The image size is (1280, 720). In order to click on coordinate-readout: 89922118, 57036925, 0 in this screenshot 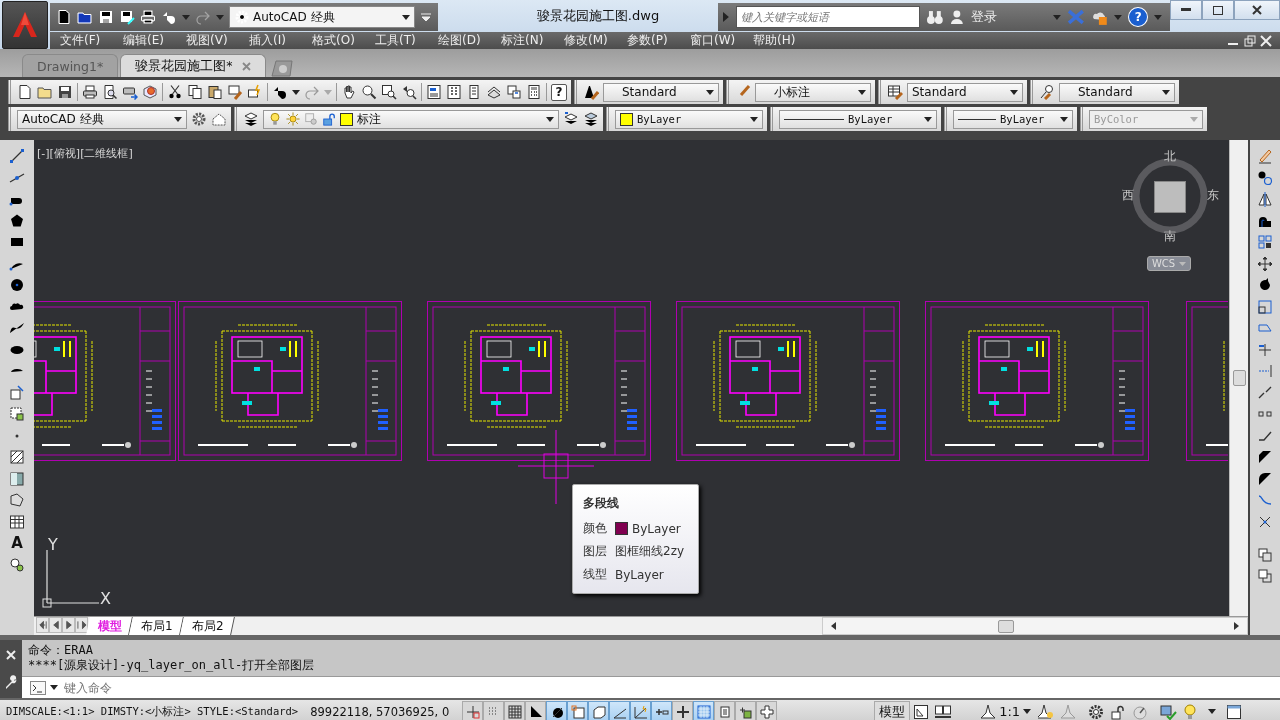, I will do `click(385, 711)`.